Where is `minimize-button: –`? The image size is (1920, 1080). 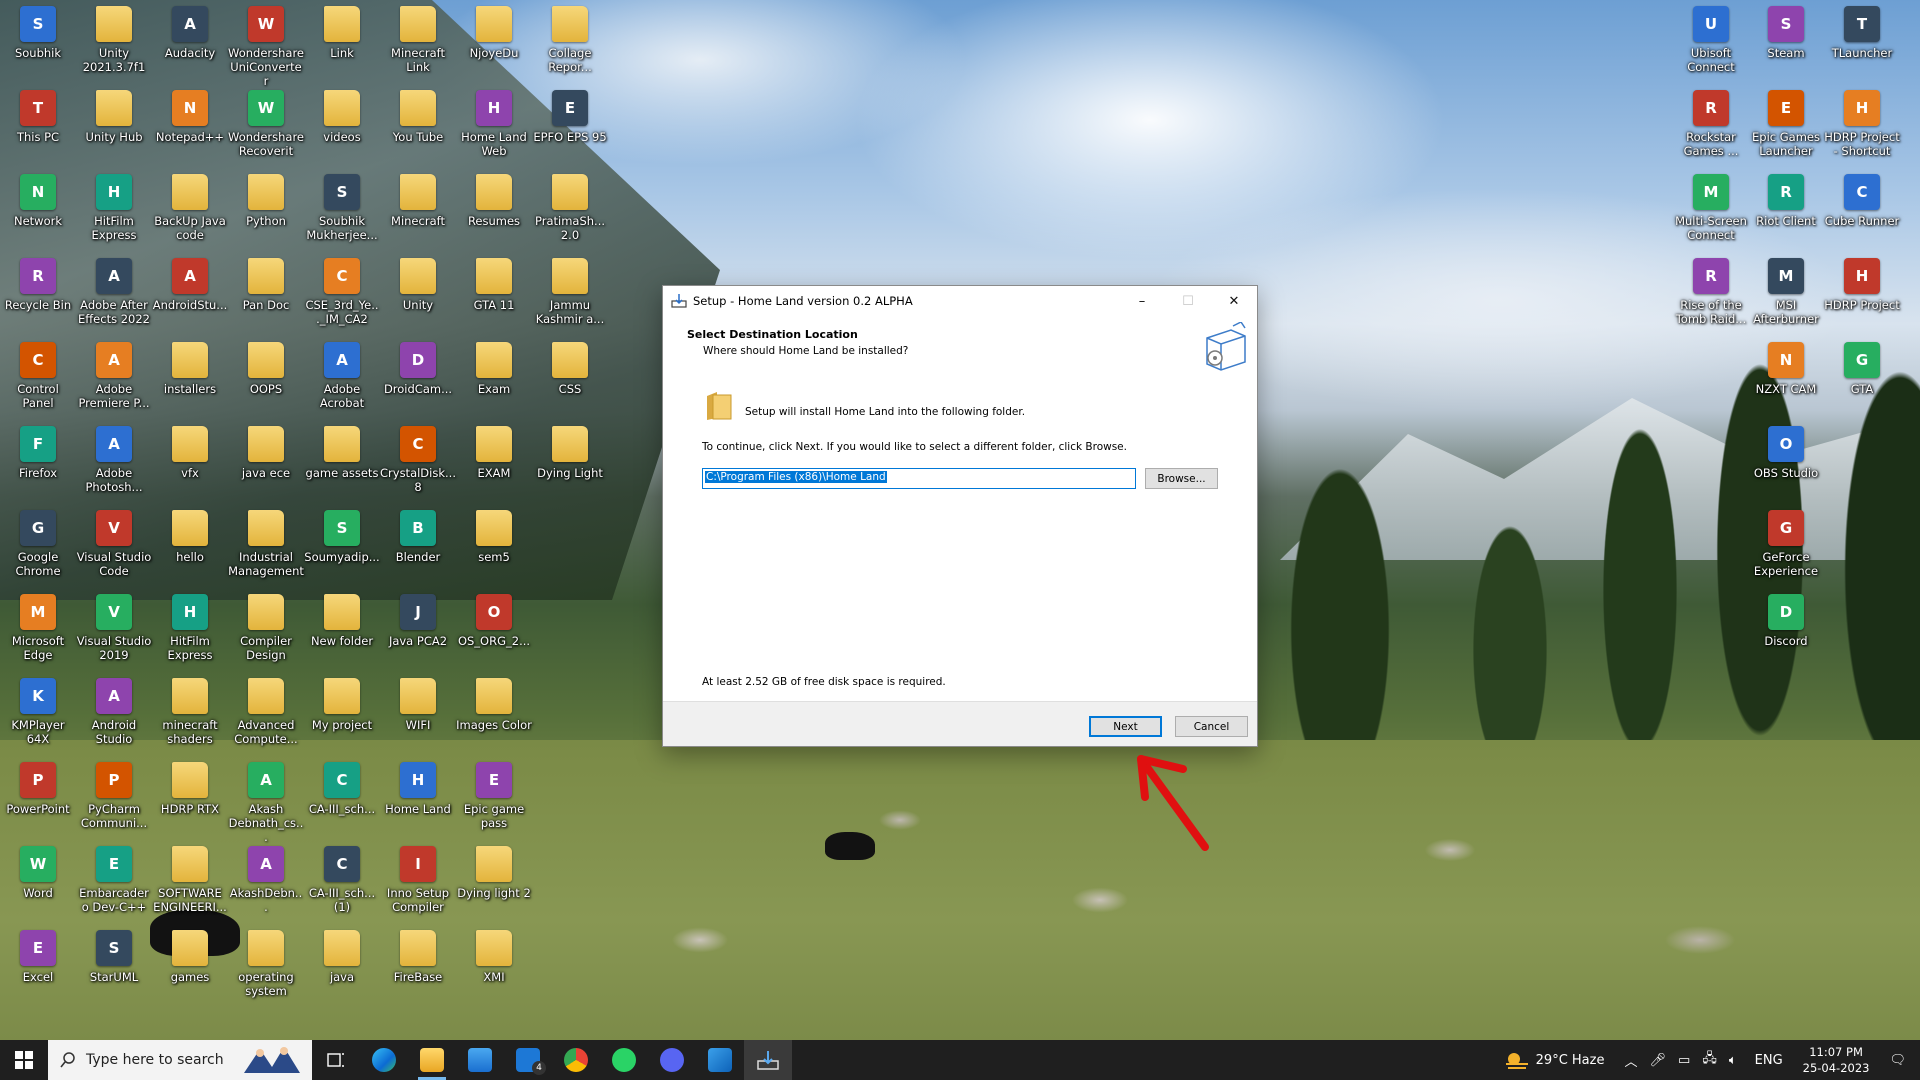 minimize-button: – is located at coordinates (1142, 301).